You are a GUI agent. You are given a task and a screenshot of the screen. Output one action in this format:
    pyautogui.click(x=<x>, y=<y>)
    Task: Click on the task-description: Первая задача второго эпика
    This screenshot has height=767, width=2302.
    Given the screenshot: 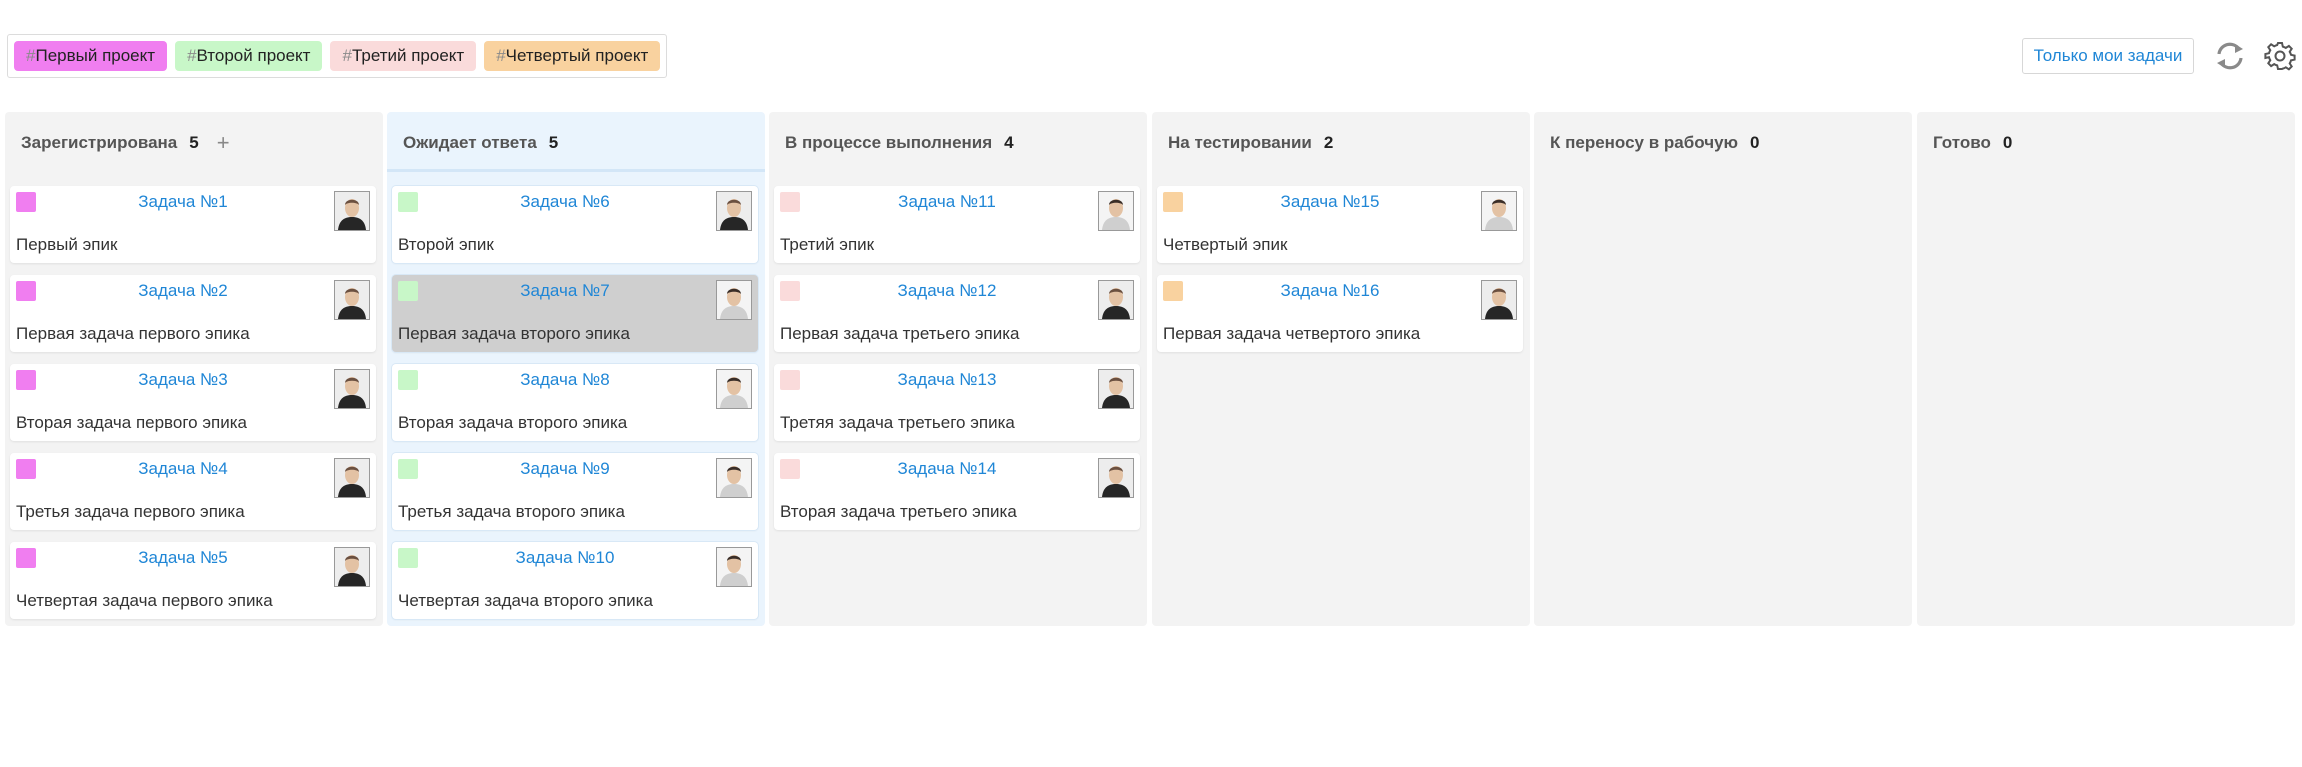 What is the action you would take?
    pyautogui.click(x=514, y=333)
    